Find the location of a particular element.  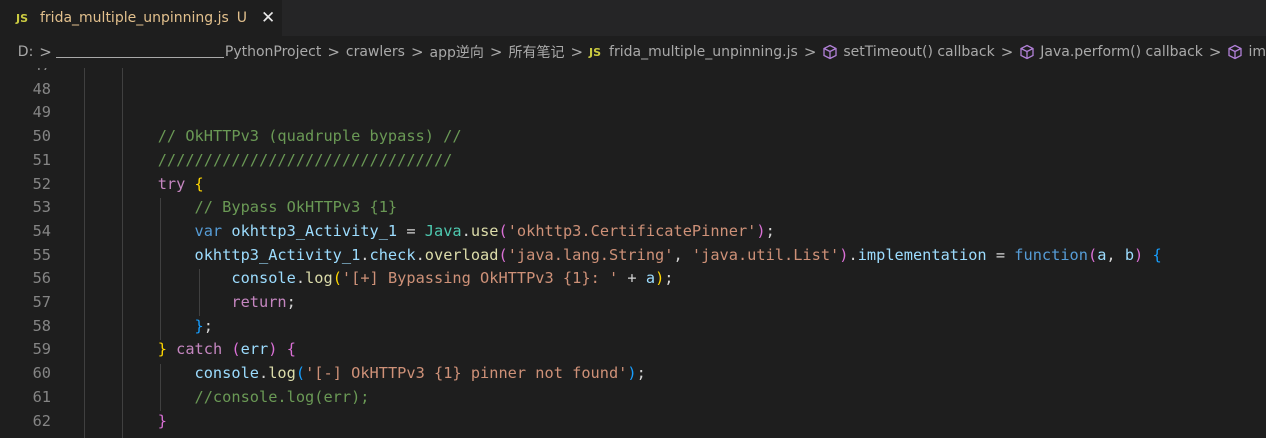

code-token: var is located at coordinates (208, 230).